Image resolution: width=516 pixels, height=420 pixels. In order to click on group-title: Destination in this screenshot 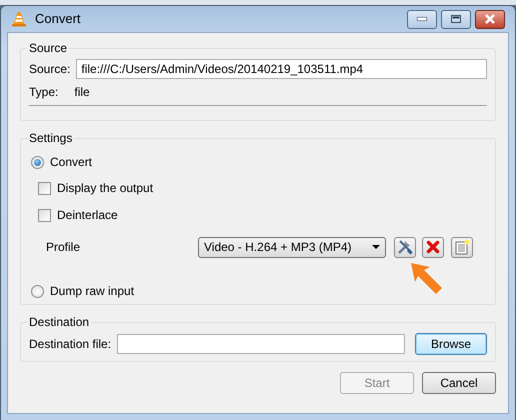, I will do `click(59, 322)`.